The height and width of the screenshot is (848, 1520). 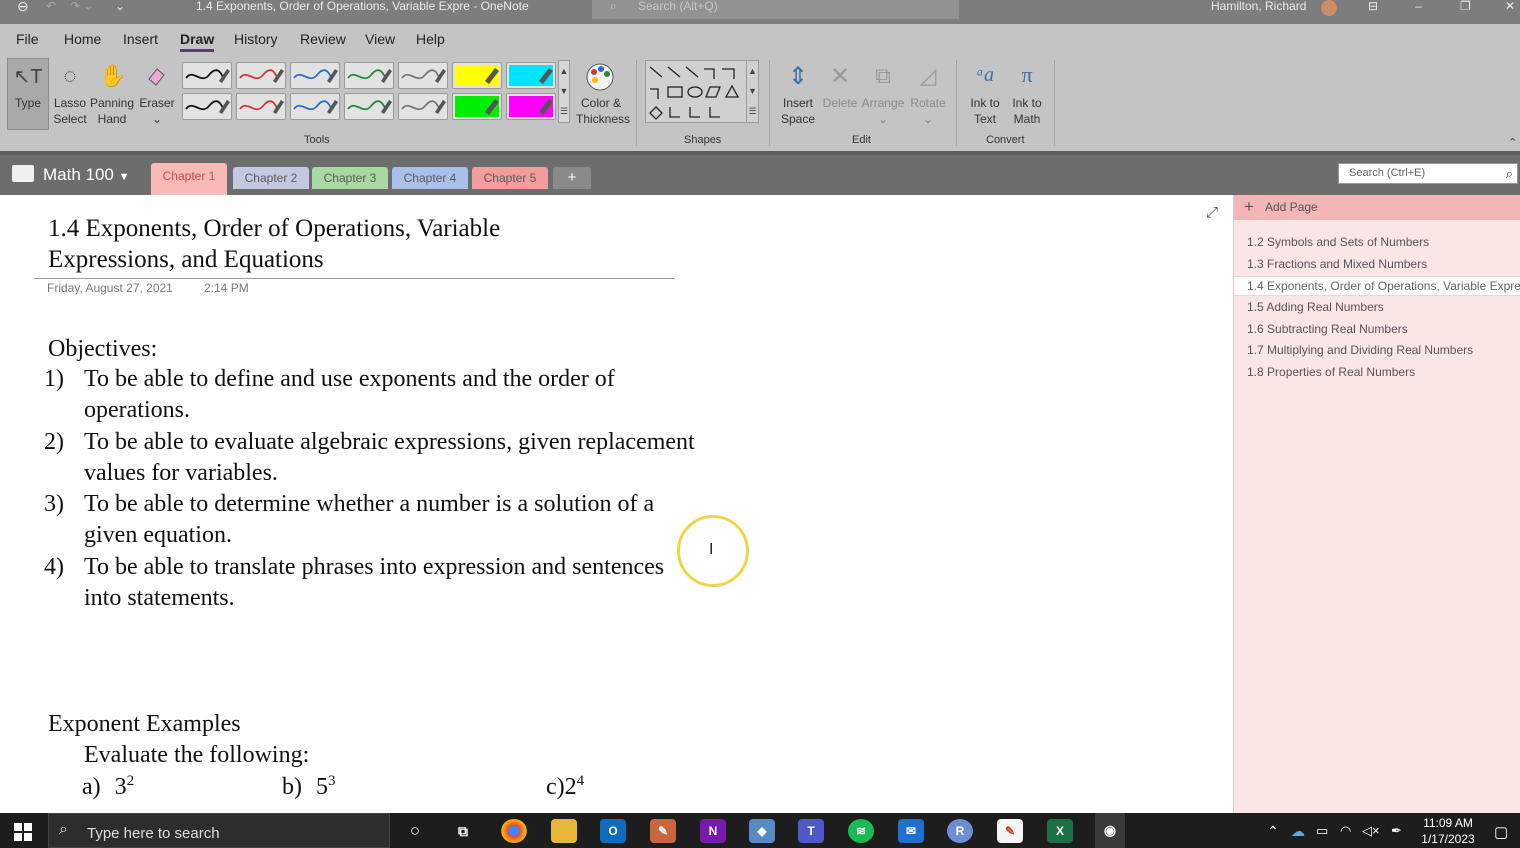 What do you see at coordinates (1110, 830) in the screenshot?
I see `screen-recorder-icon: ◉` at bounding box center [1110, 830].